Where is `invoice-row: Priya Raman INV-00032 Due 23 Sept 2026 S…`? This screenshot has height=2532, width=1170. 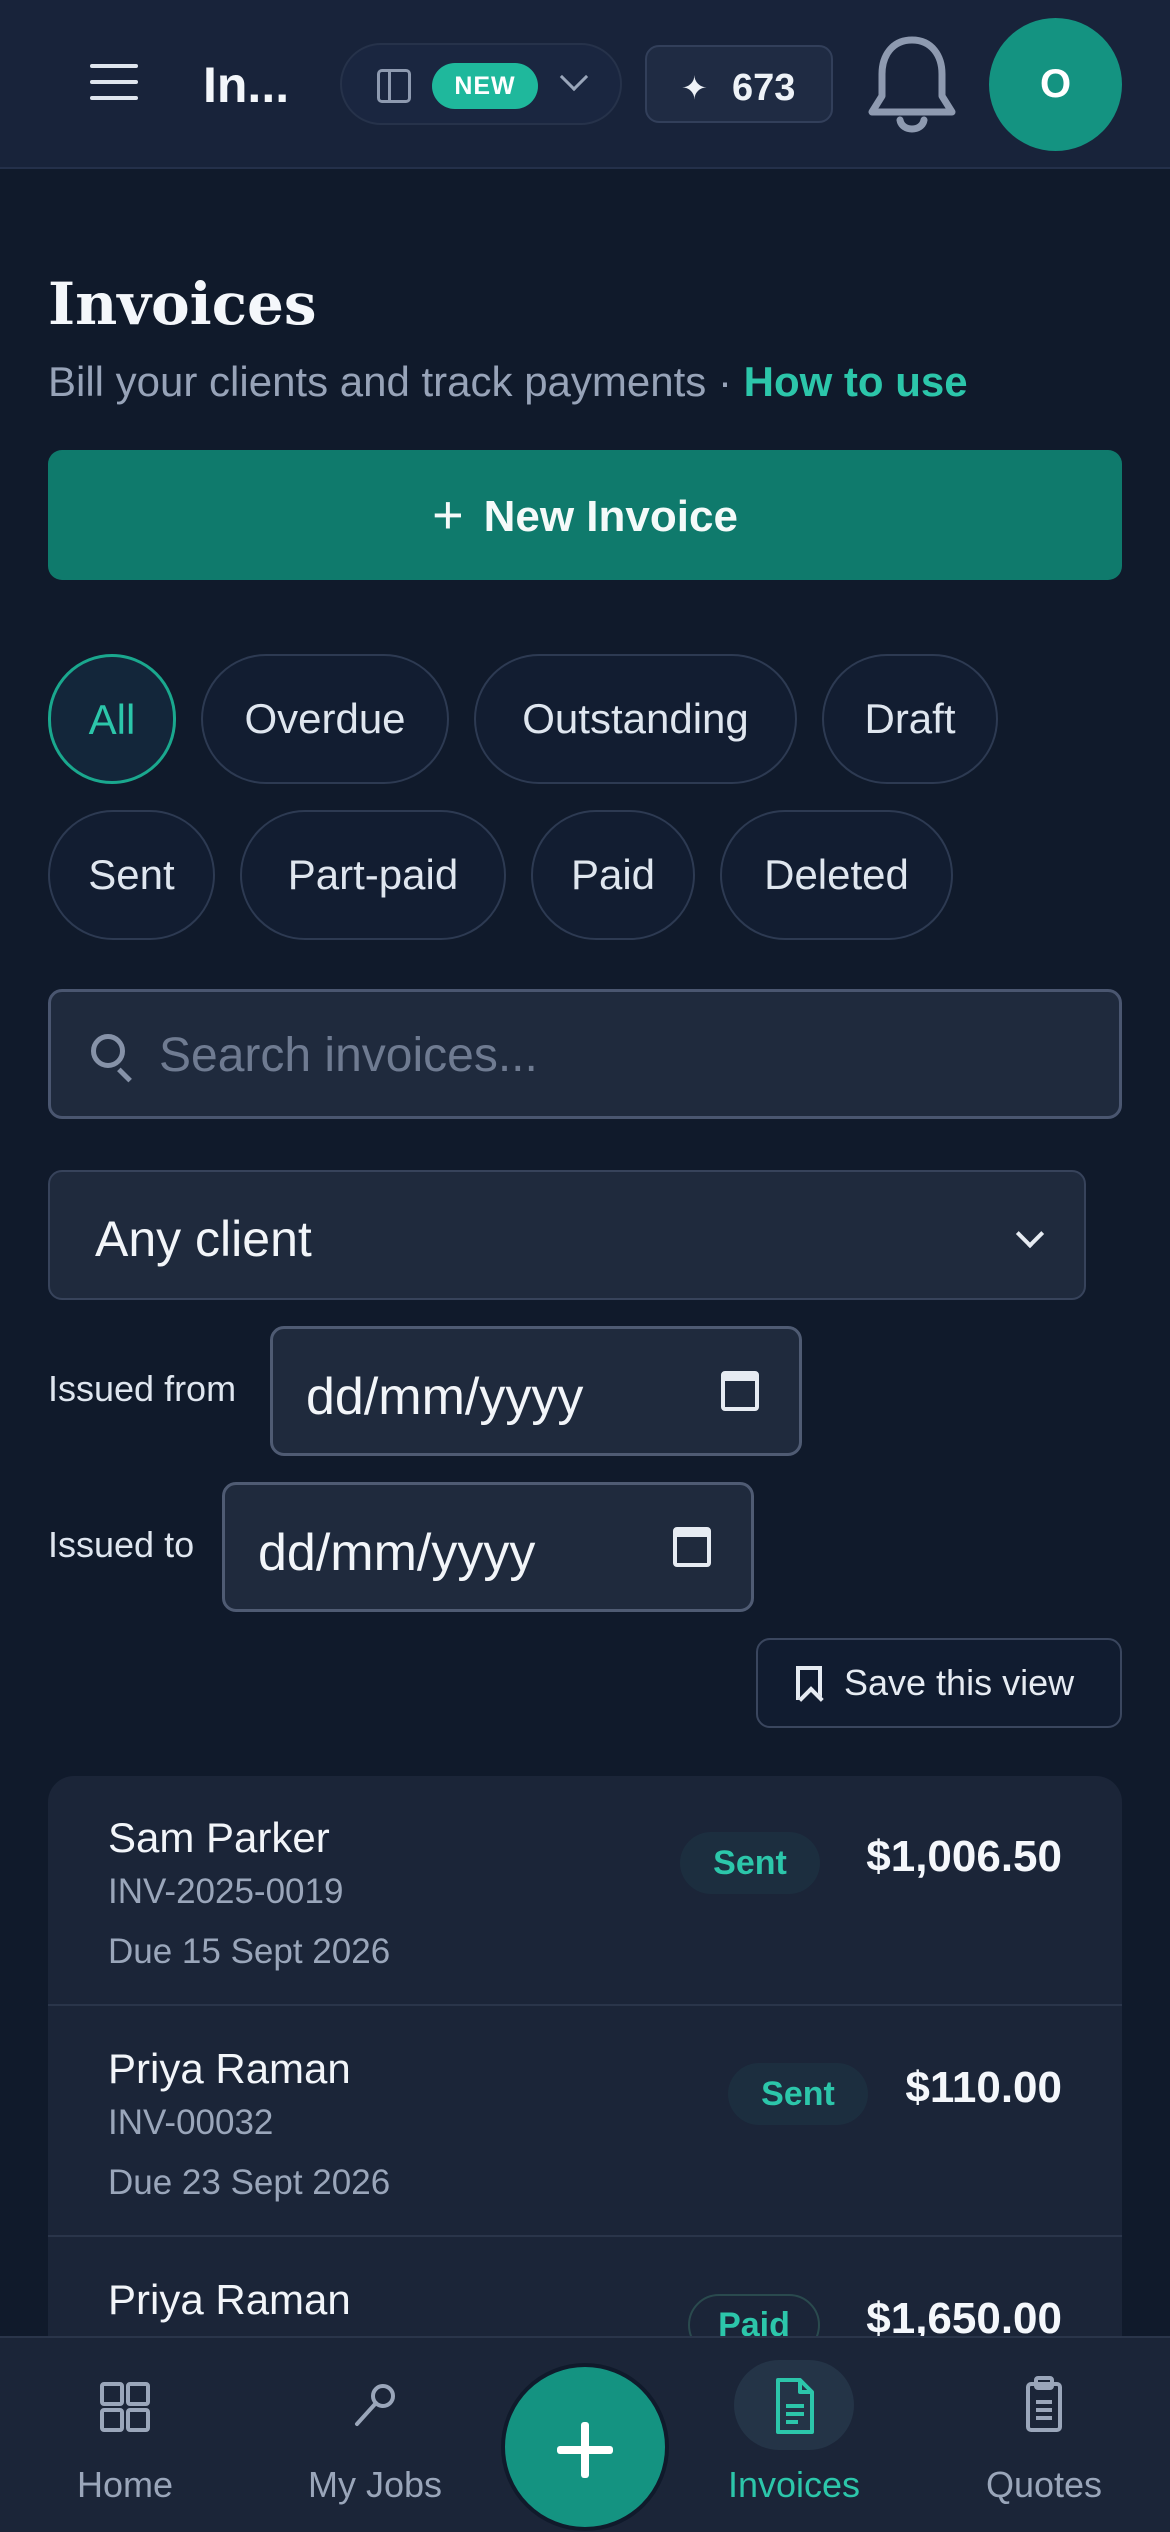 invoice-row: Priya Raman INV-00032 Due 23 Sept 2026 S… is located at coordinates (585, 2122).